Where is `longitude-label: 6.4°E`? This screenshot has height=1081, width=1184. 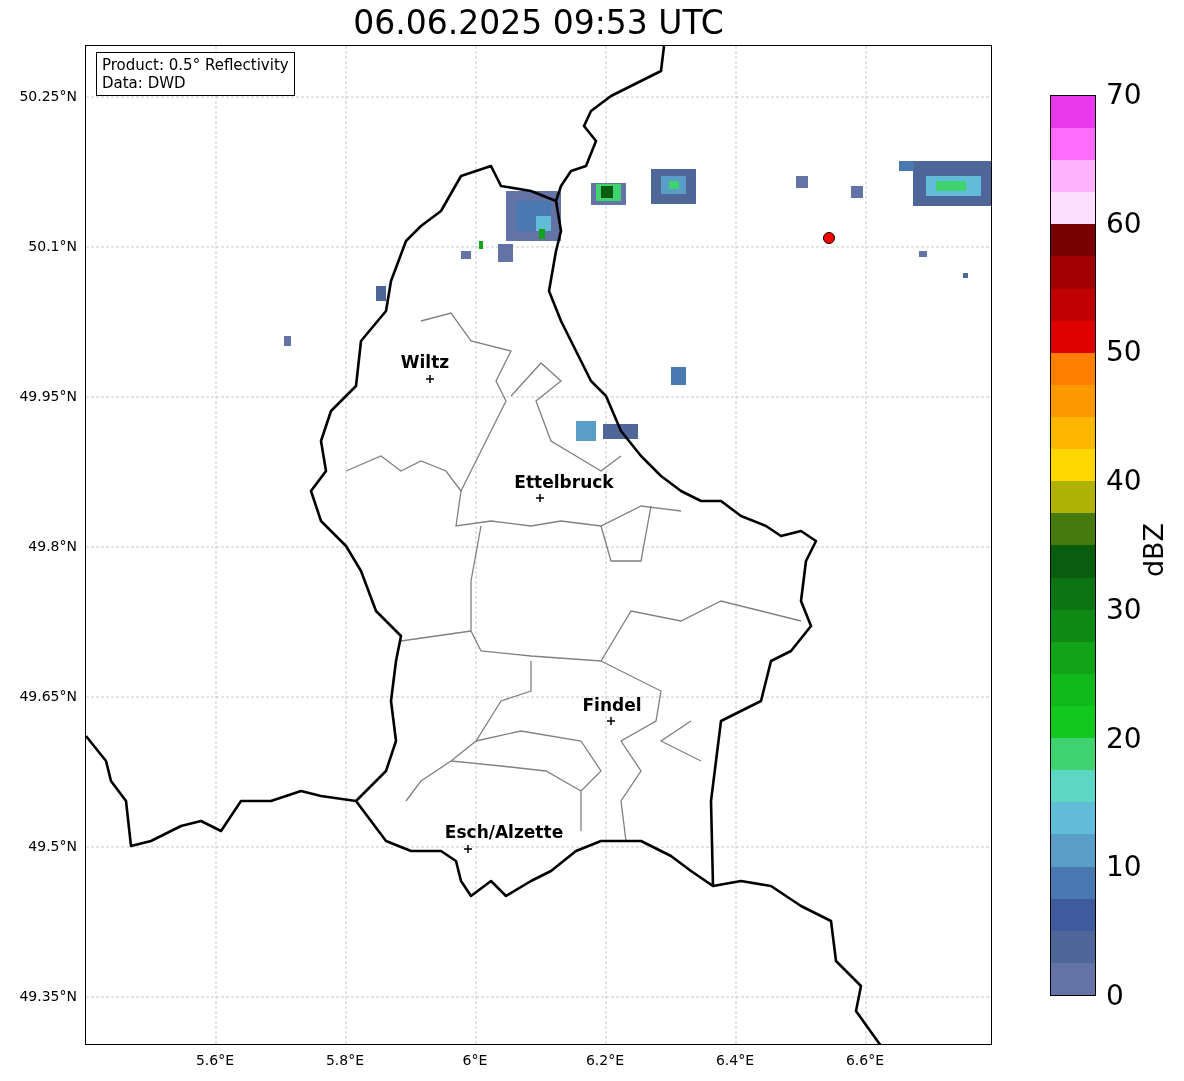
longitude-label: 6.4°E is located at coordinates (735, 1060).